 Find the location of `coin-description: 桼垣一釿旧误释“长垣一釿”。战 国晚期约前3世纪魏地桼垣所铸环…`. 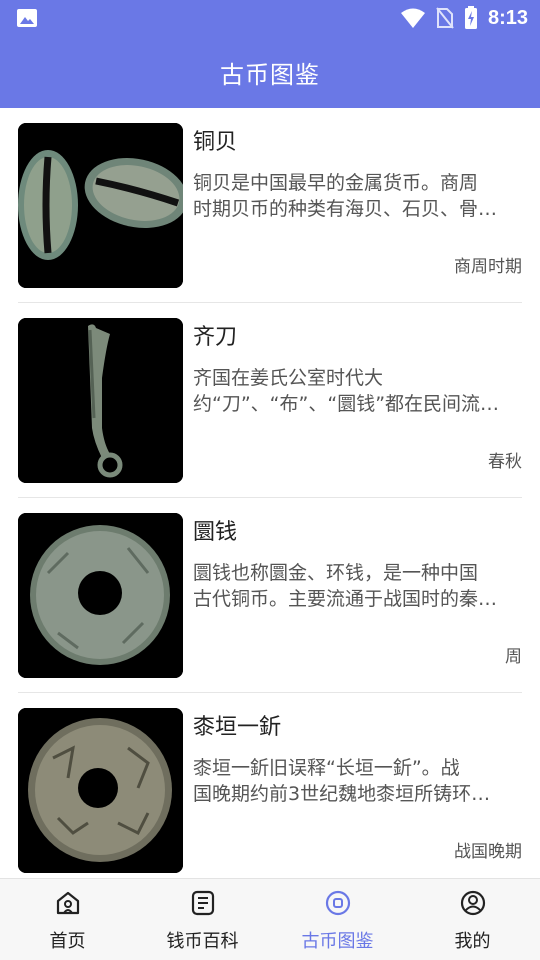

coin-description: 桼垣一釿旧误释“长垣一釿”。战 国晚期约前3世纪魏地桼垣所铸环… is located at coordinates (342, 781).